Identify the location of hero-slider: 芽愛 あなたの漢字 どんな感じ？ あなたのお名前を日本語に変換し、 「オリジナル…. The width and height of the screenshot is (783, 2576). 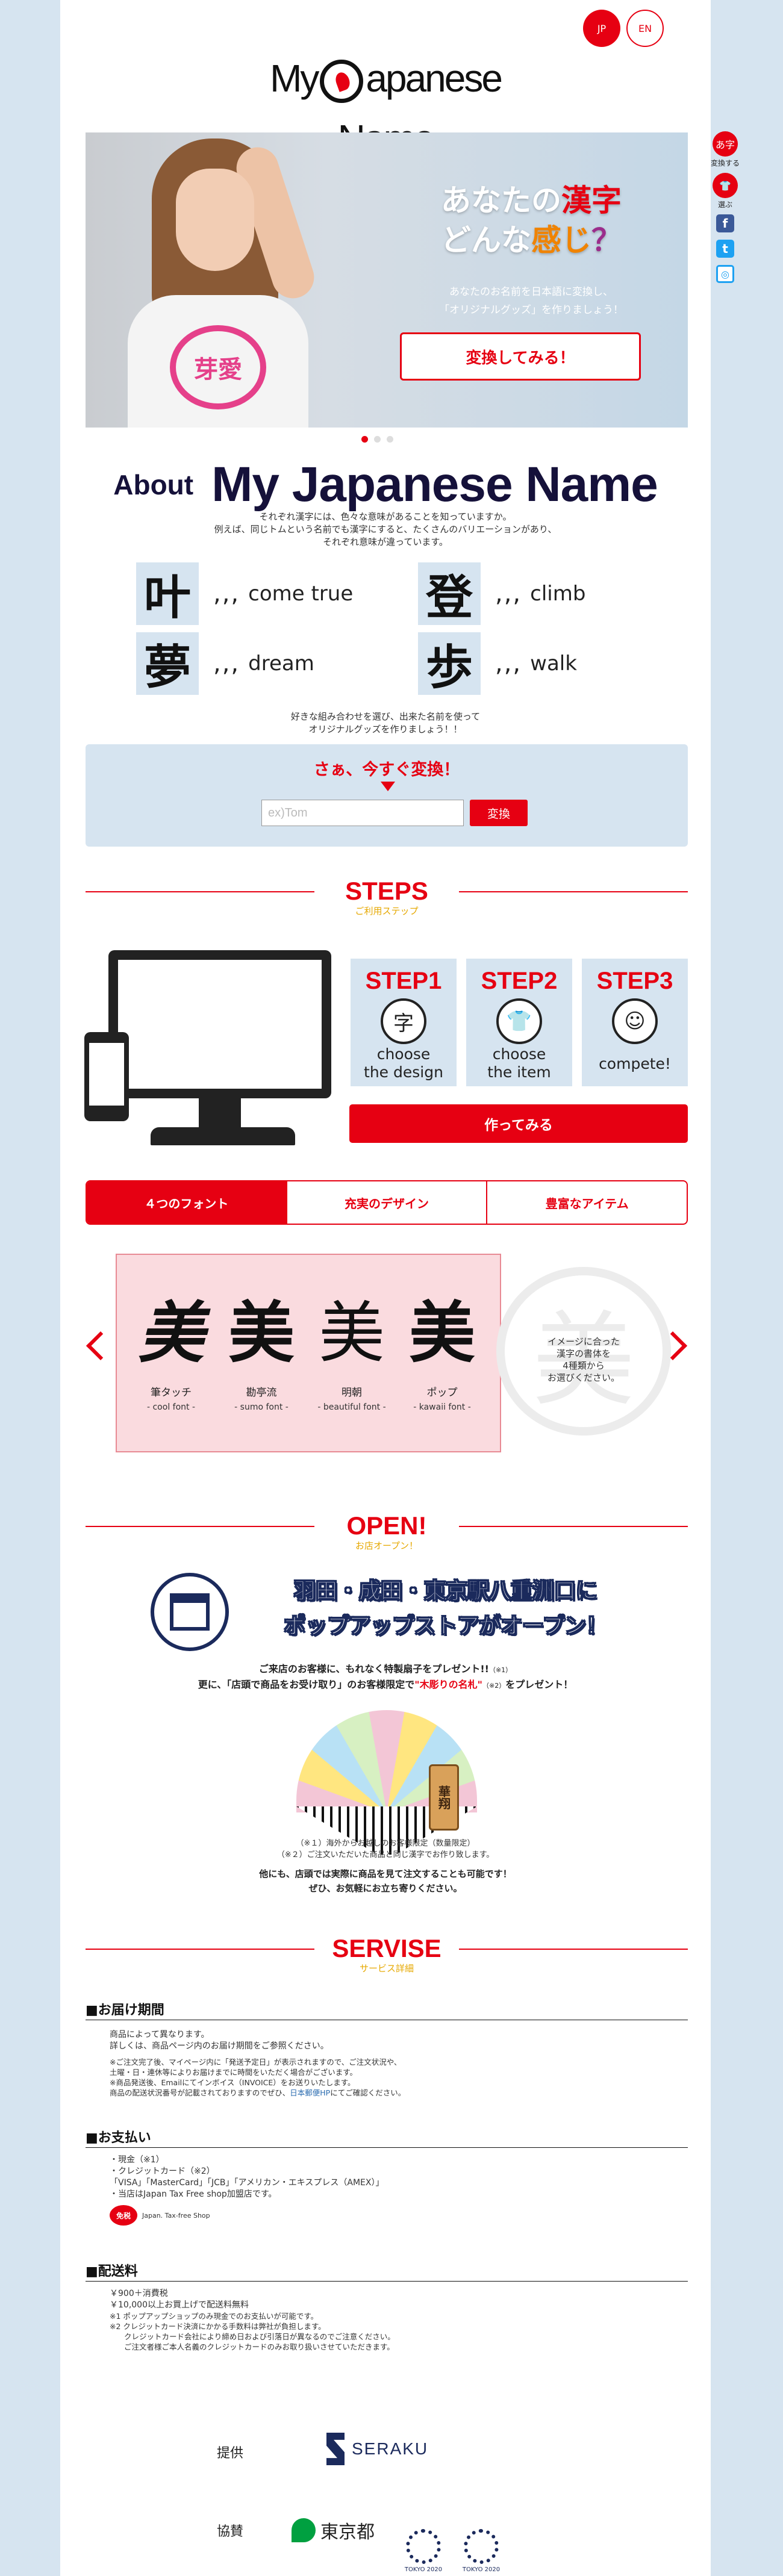
(387, 280).